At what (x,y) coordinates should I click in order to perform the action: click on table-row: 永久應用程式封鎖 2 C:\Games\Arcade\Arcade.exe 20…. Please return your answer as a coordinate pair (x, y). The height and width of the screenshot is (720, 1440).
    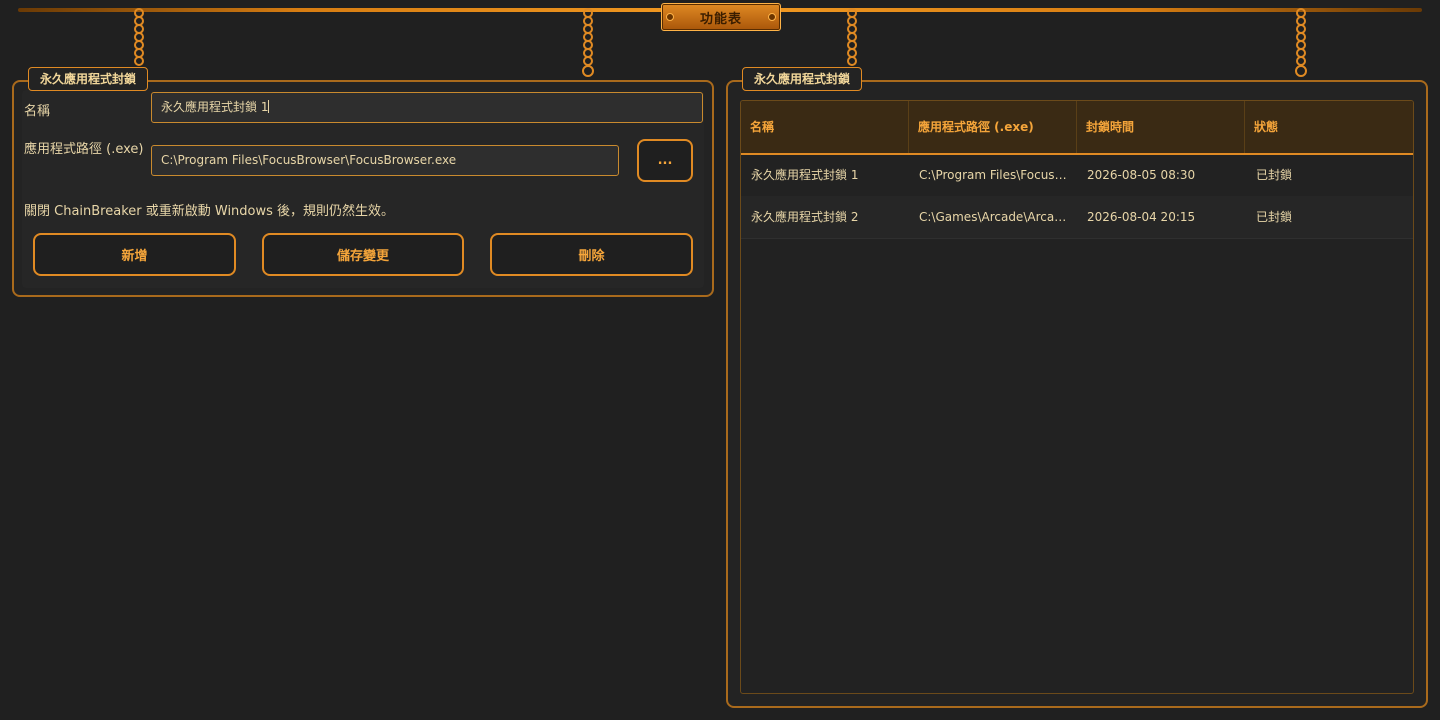
    Looking at the image, I should click on (1077, 217).